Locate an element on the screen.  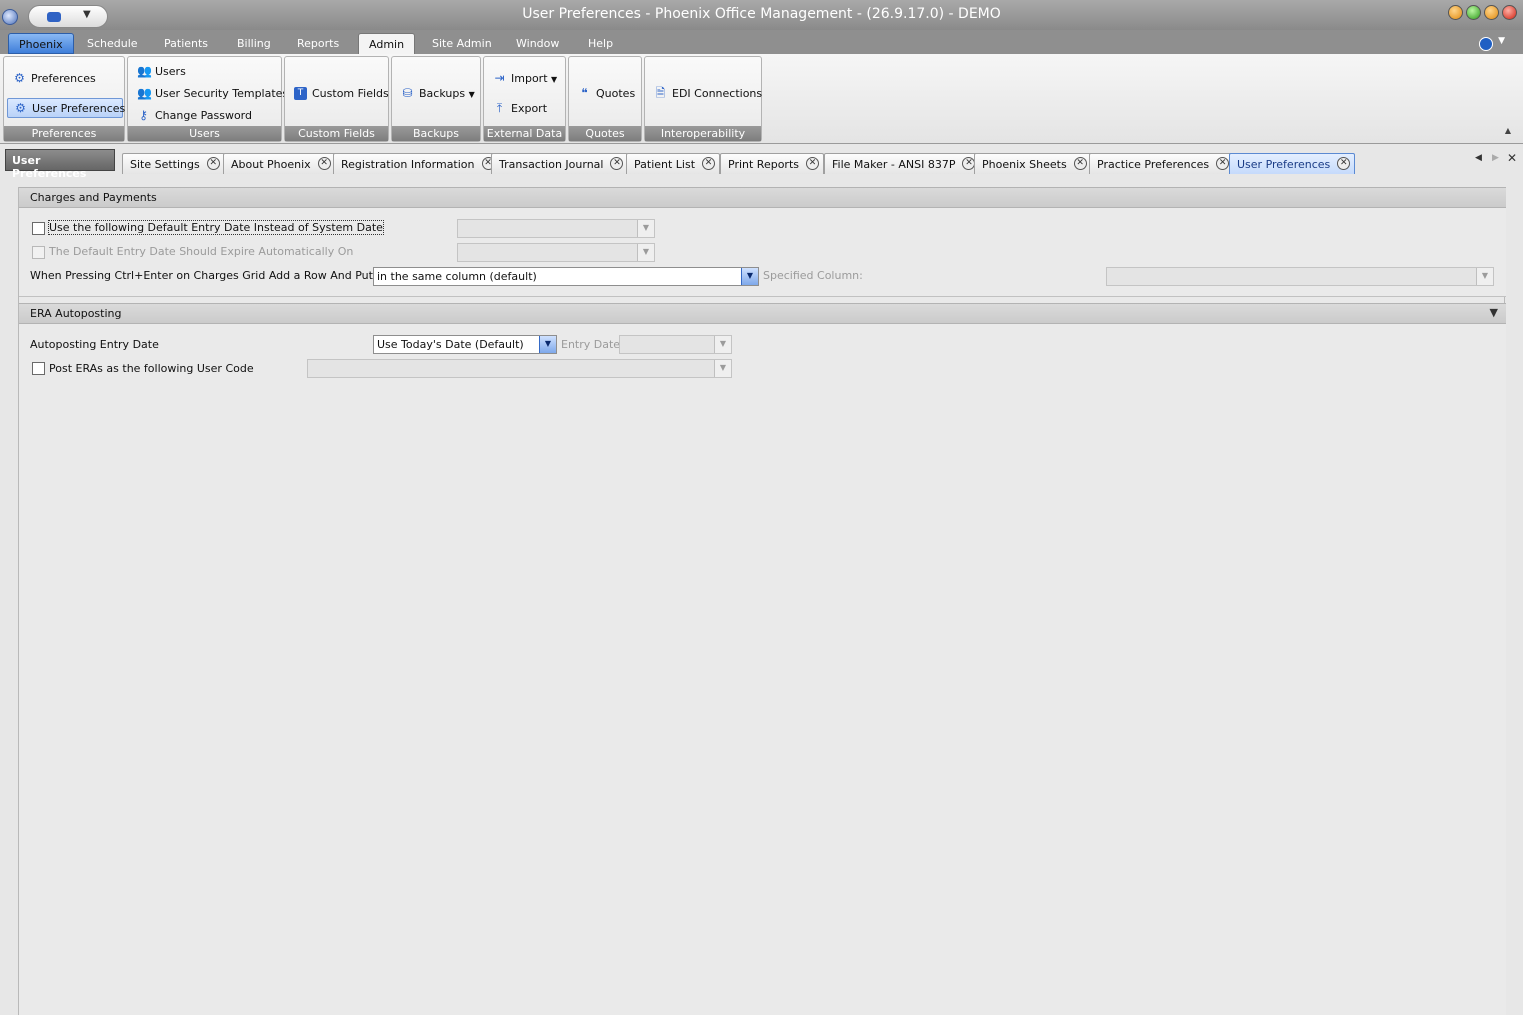
edi-connections-button: 🗎 EDI Connections is located at coordinates (707, 94).